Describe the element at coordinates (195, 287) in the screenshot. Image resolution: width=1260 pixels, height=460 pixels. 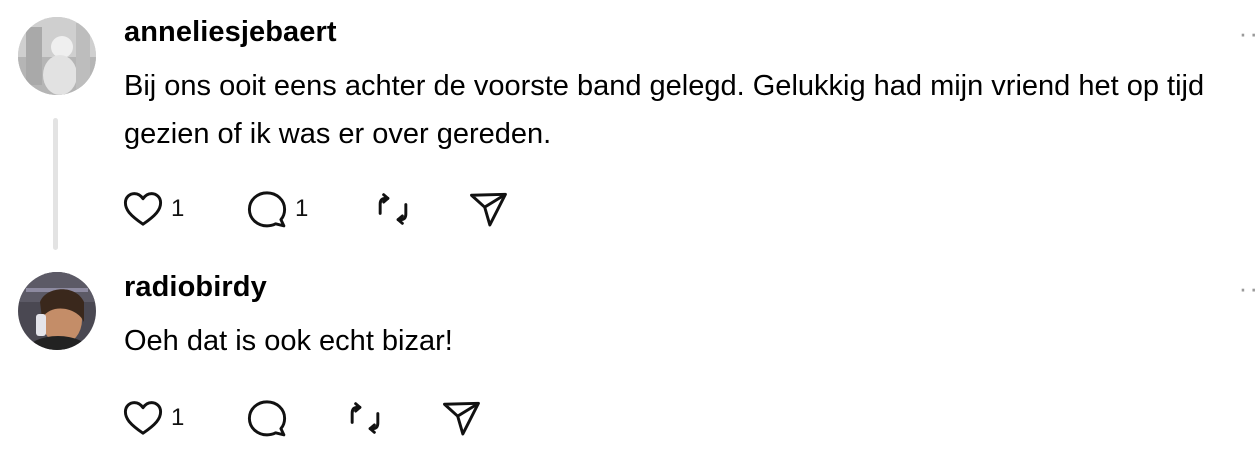
I see `username: radiobirdy` at that location.